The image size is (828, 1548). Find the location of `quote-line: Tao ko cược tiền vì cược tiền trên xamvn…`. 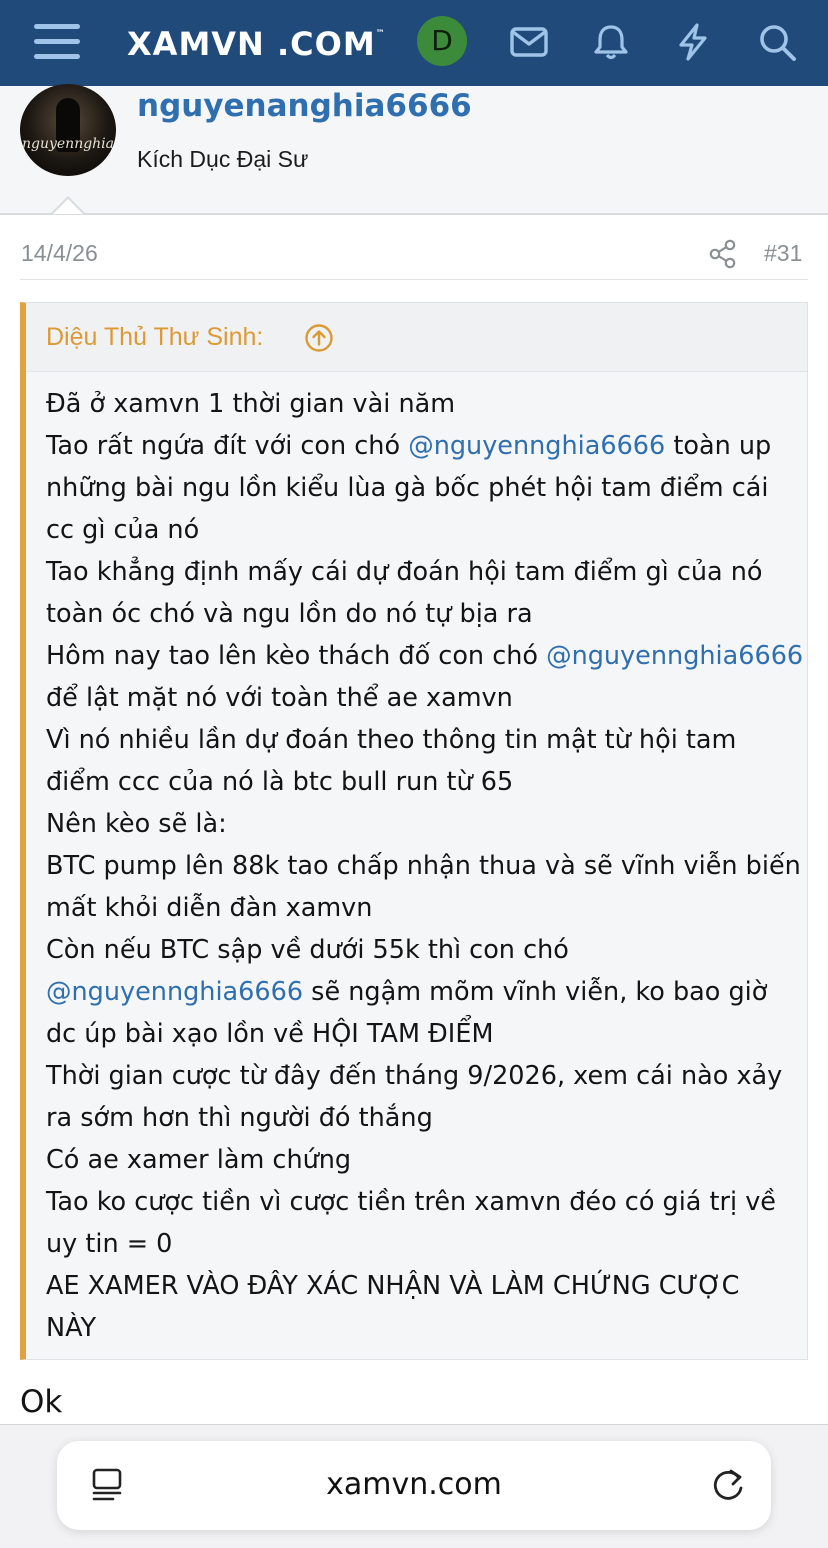

quote-line: Tao ko cược tiền vì cược tiền trên xamvn… is located at coordinates (411, 1202).